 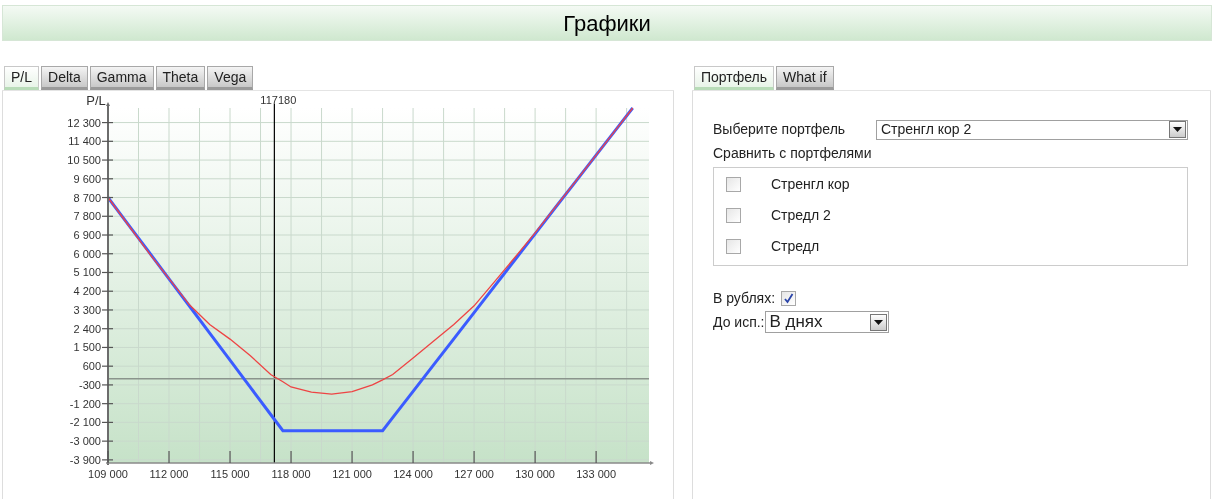 What do you see at coordinates (352, 474) in the screenshot?
I see `x-tick-label: 121 000` at bounding box center [352, 474].